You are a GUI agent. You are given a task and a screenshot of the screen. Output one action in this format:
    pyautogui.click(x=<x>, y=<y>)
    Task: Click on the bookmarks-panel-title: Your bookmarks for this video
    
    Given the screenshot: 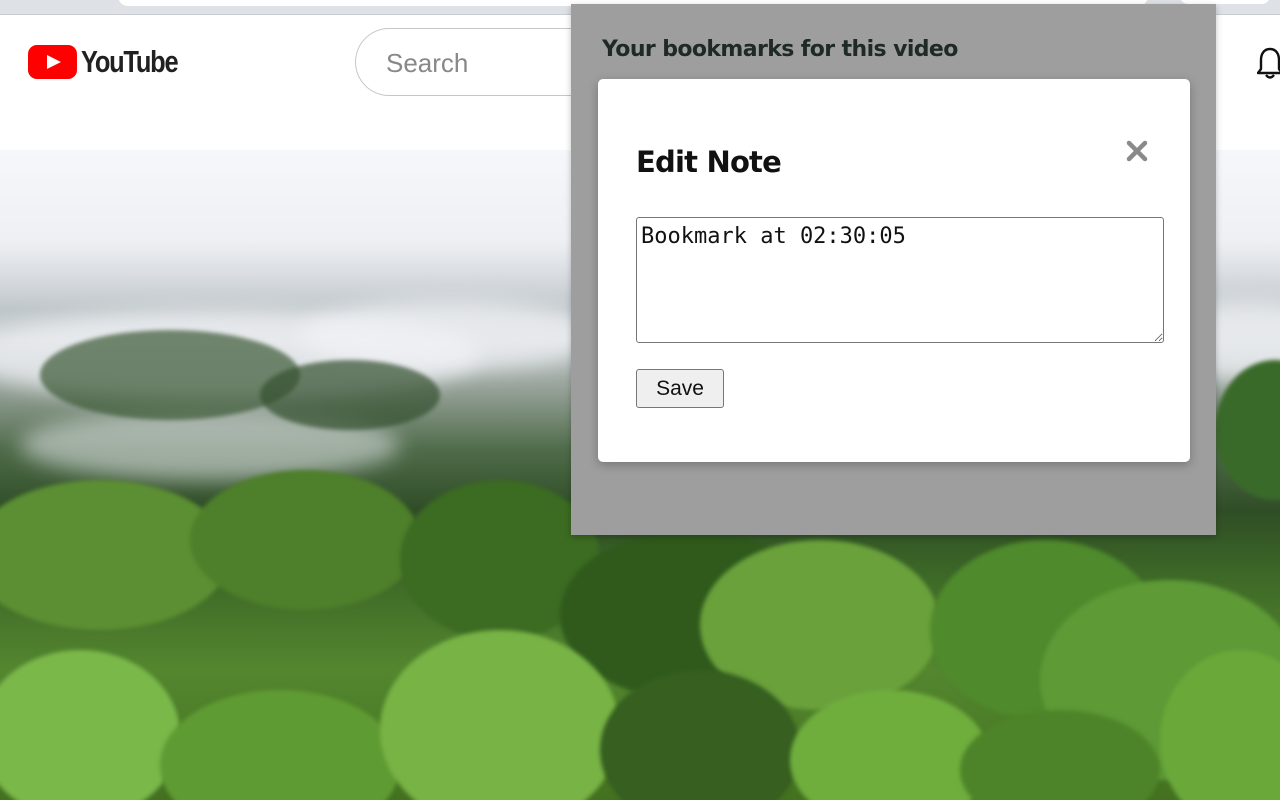 What is the action you would take?
    pyautogui.click(x=780, y=49)
    